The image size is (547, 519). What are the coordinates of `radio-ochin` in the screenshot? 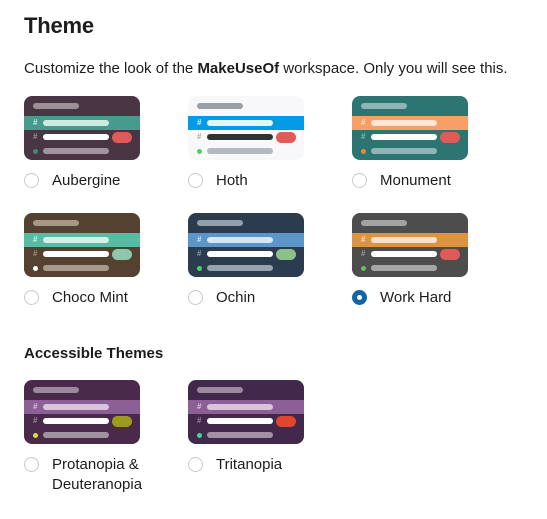 It's located at (195, 297).